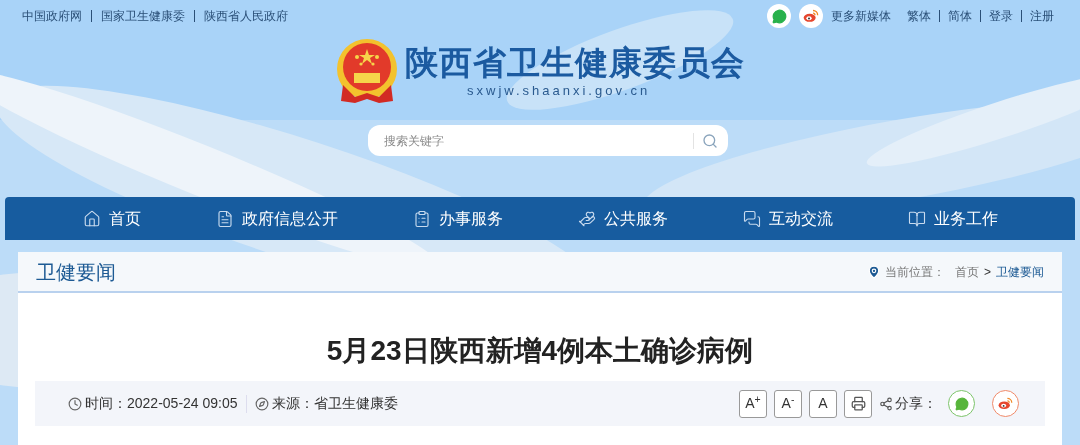 This screenshot has width=1080, height=445. I want to click on top-link: 国家卫生健康委, so click(143, 16).